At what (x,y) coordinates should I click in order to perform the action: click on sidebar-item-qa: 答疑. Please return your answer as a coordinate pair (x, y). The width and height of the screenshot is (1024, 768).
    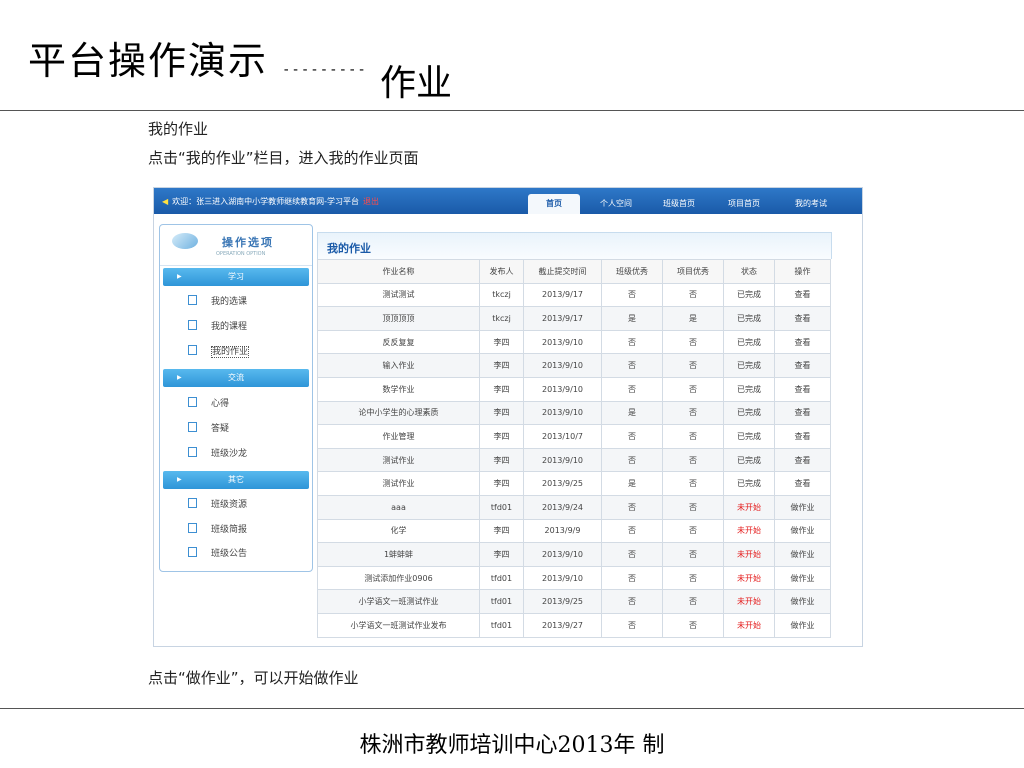
    Looking at the image, I should click on (208, 429).